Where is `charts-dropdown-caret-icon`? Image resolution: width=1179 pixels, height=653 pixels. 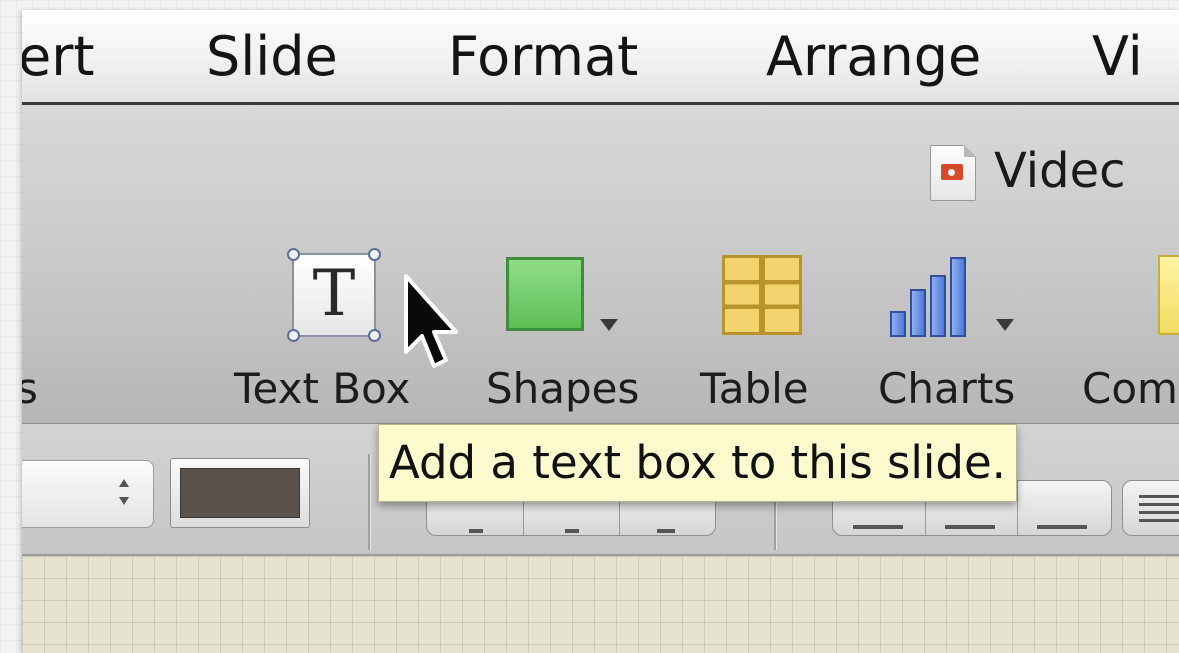
charts-dropdown-caret-icon is located at coordinates (1005, 325).